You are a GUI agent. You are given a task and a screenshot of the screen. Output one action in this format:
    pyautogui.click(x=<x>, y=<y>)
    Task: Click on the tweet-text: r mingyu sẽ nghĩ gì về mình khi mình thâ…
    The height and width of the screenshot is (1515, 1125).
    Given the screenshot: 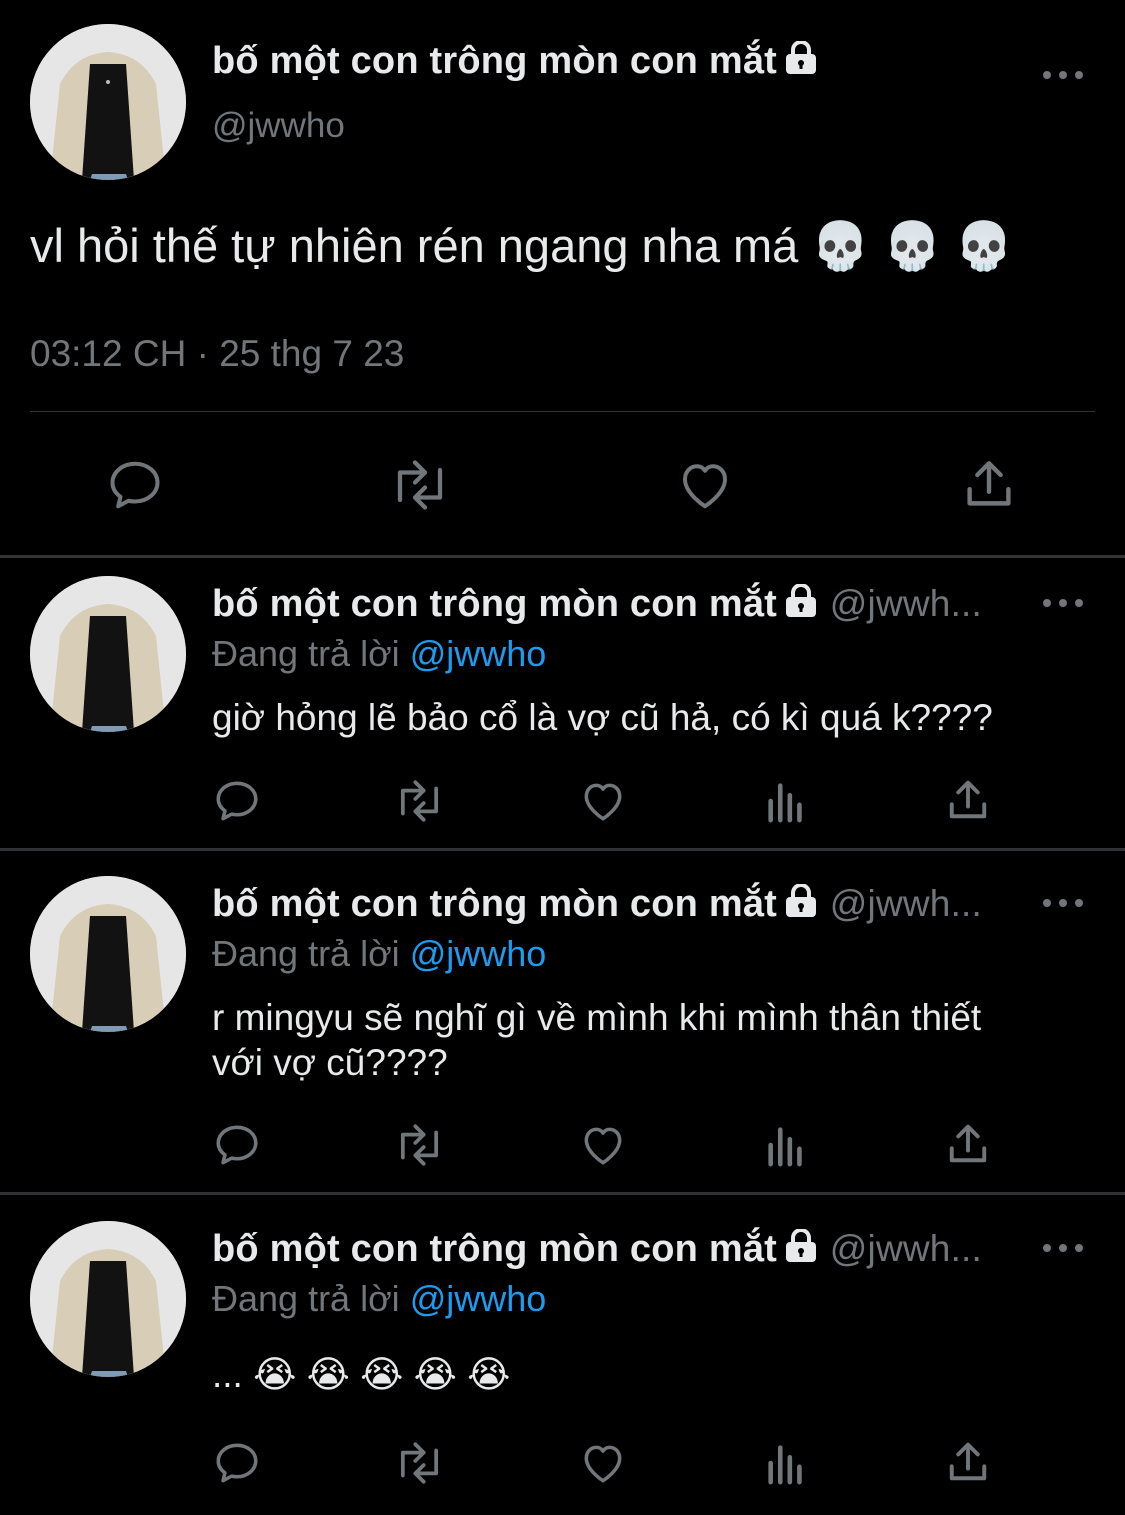 What is the action you would take?
    pyautogui.click(x=596, y=1040)
    